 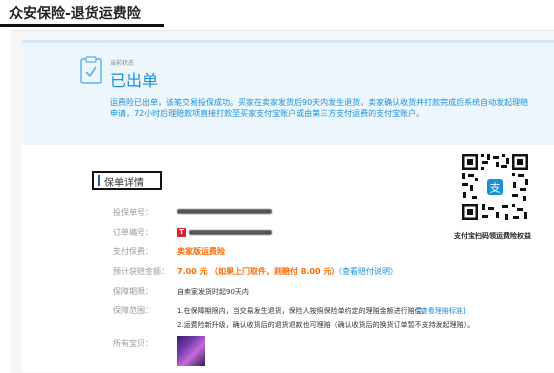 I want to click on page-header: 众安保险-退货运费险, so click(x=277, y=15).